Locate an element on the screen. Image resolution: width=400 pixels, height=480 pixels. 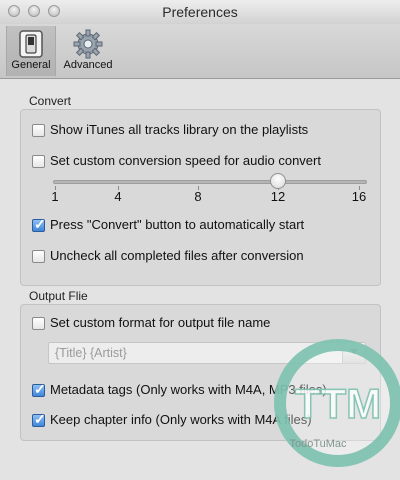
watermark-caption: TodoTuMac is located at coordinates (318, 444).